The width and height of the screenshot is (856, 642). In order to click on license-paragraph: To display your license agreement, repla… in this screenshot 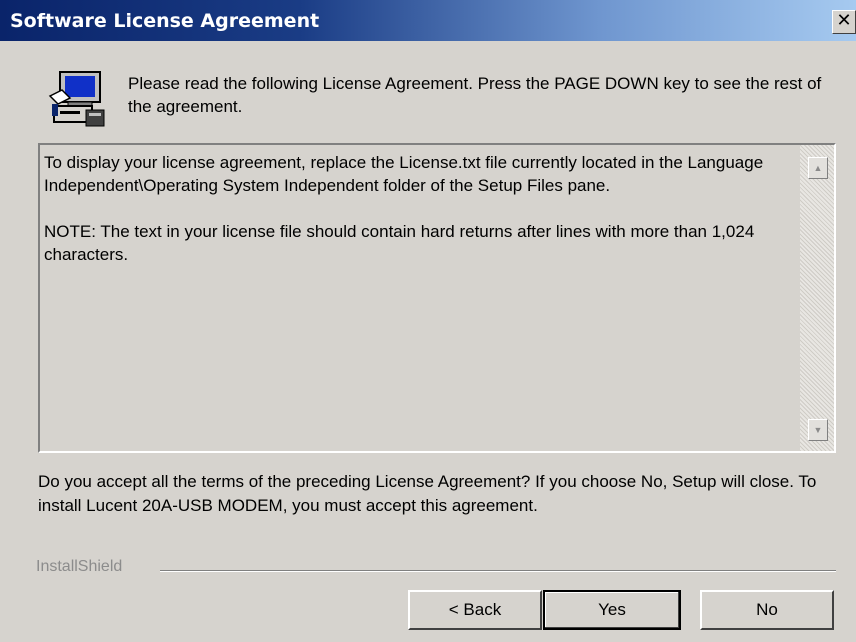, I will do `click(404, 174)`.